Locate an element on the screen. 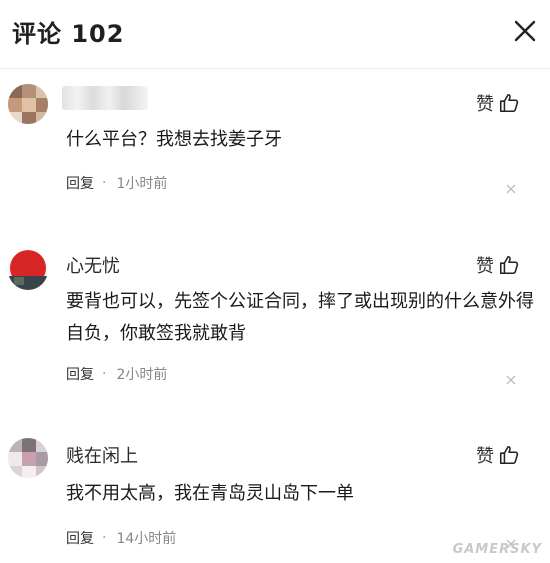  comment-meta: 回复 · 1小时前 is located at coordinates (116, 183).